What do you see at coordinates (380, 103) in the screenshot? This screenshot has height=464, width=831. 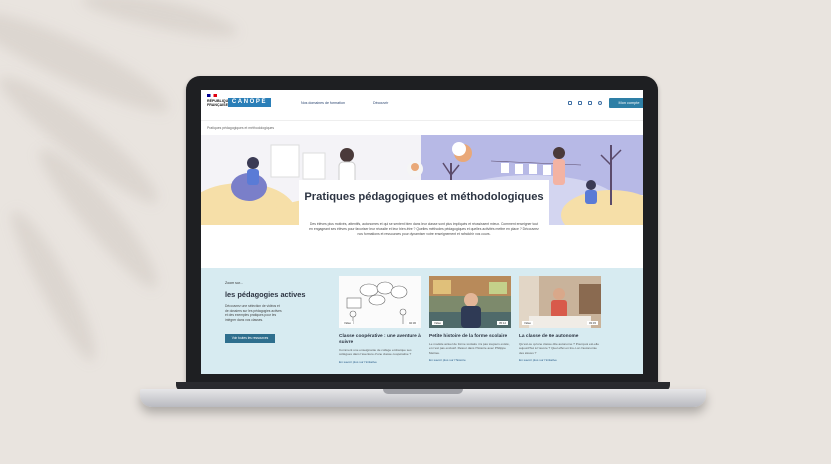 I see `nav-item-decouvrir: Découvrir` at bounding box center [380, 103].